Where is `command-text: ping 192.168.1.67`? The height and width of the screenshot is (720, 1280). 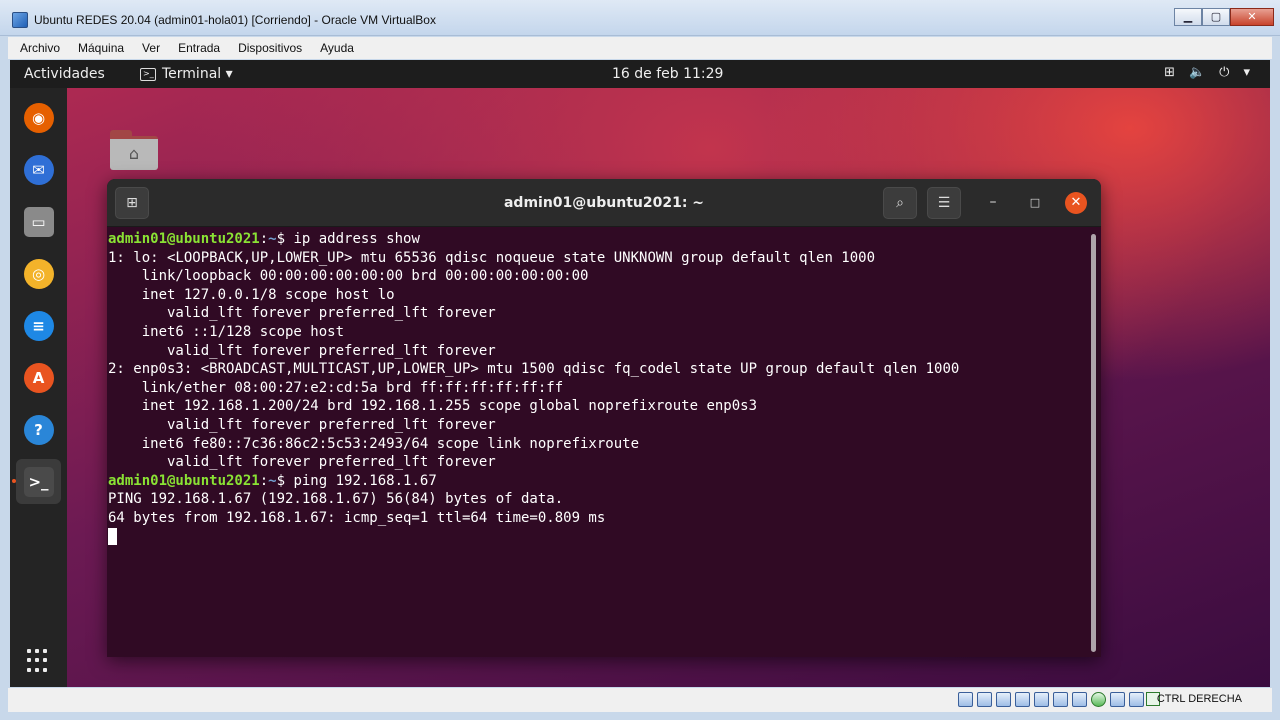 command-text: ping 192.168.1.67 is located at coordinates (365, 480).